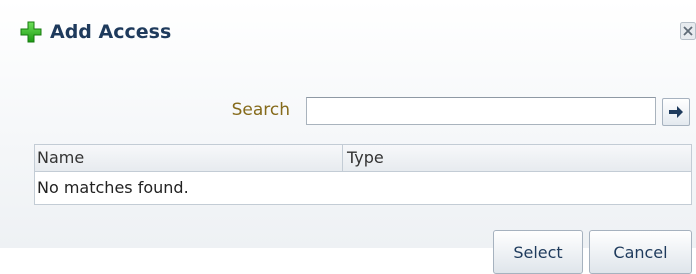  What do you see at coordinates (538, 252) in the screenshot?
I see `select-button: Select` at bounding box center [538, 252].